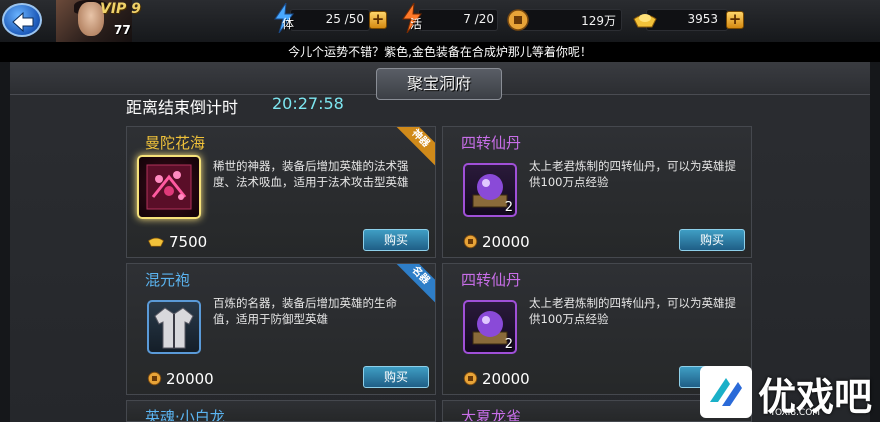 The image size is (880, 422). What do you see at coordinates (598, 21) in the screenshot?
I see `copper-value: 129万` at bounding box center [598, 21].